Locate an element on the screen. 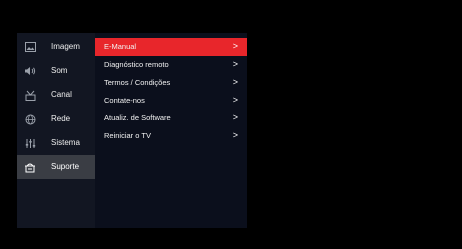  category-canal: Canal is located at coordinates (56, 95).